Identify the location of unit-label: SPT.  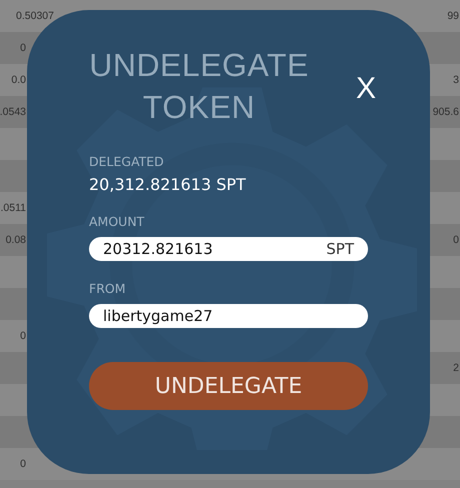
(340, 249).